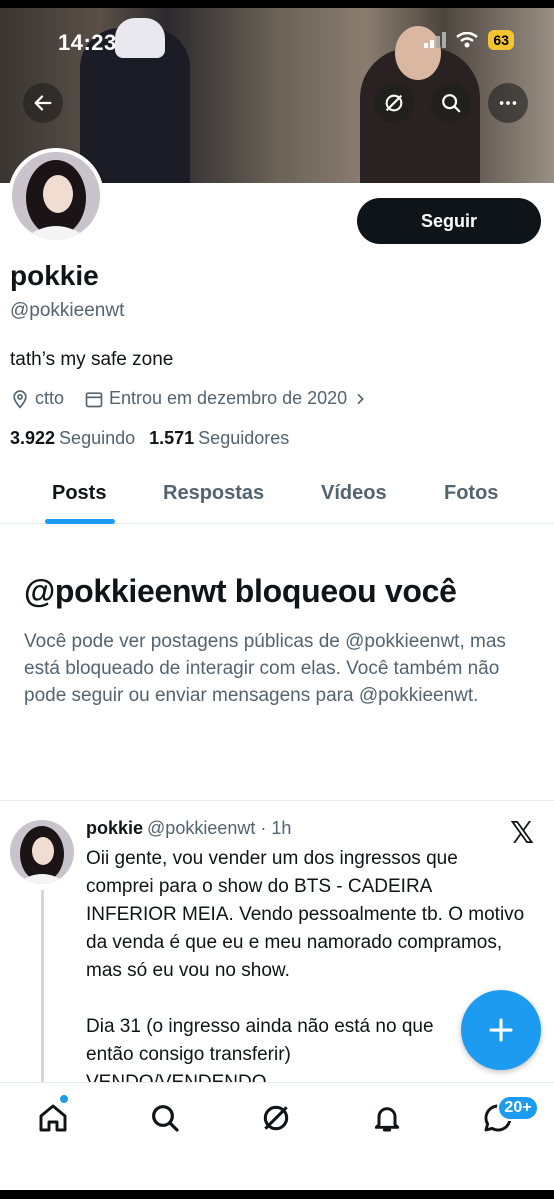  What do you see at coordinates (20, 399) in the screenshot?
I see `location-icon` at bounding box center [20, 399].